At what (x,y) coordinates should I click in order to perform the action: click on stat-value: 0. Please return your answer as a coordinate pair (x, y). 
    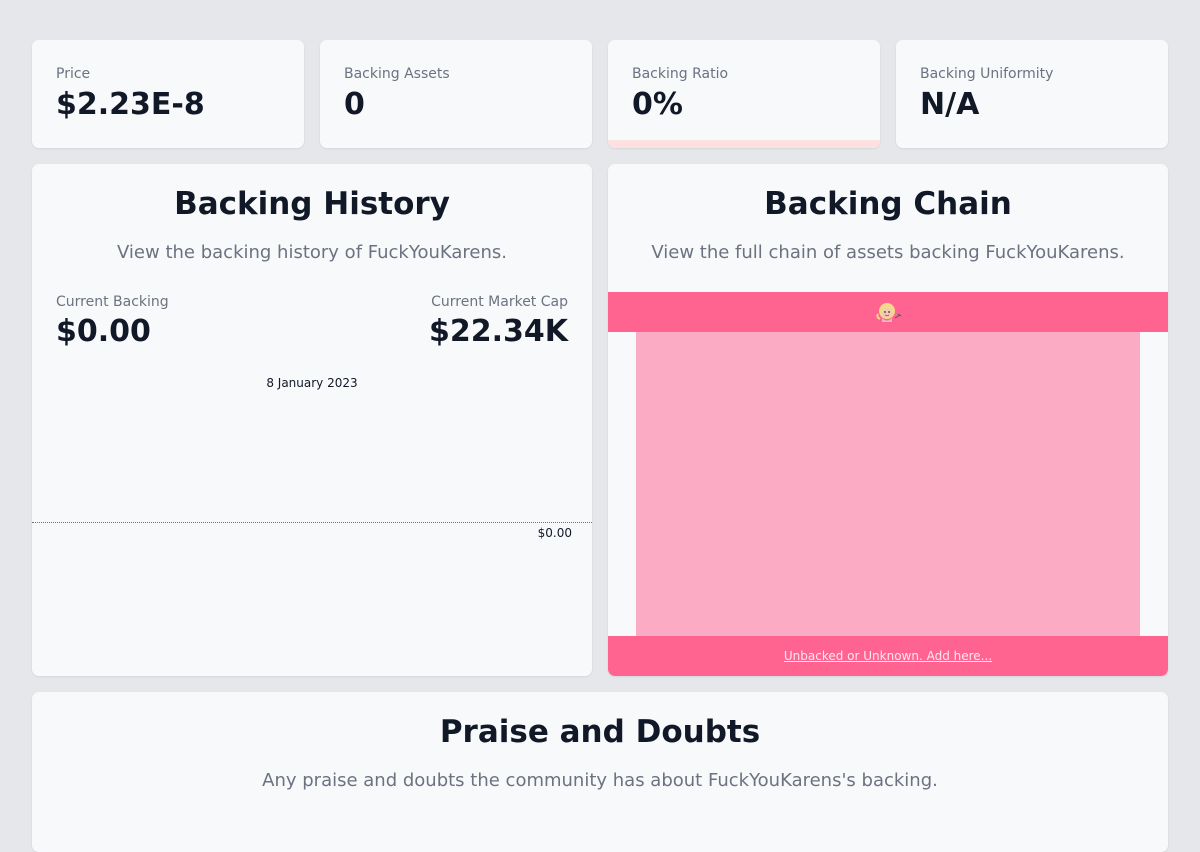
    Looking at the image, I should click on (354, 104).